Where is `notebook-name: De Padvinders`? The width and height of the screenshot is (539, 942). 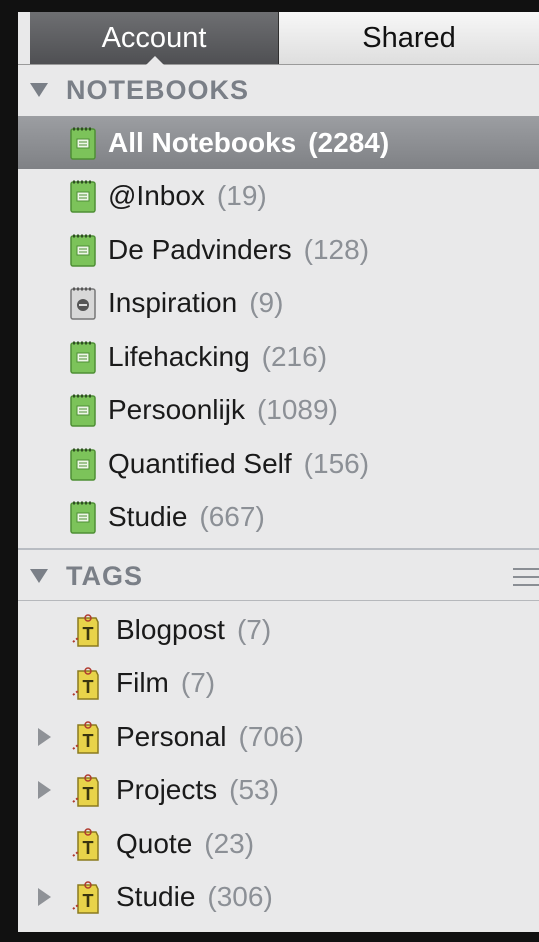
notebook-name: De Padvinders is located at coordinates (200, 249).